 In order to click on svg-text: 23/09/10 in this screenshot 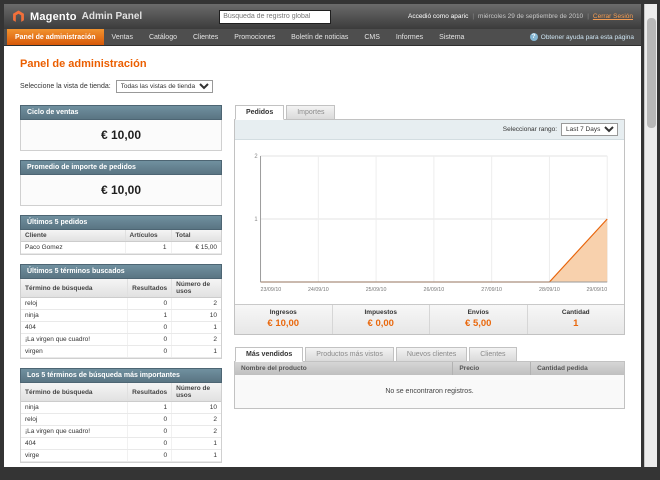, I will do `click(271, 290)`.